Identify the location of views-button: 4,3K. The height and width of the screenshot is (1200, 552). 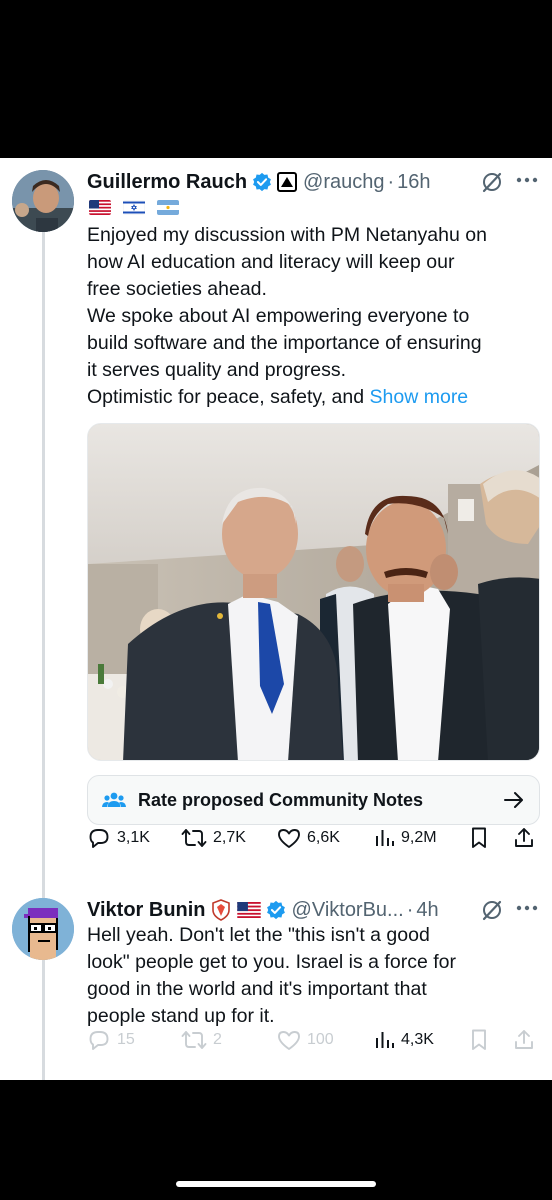
(403, 1040).